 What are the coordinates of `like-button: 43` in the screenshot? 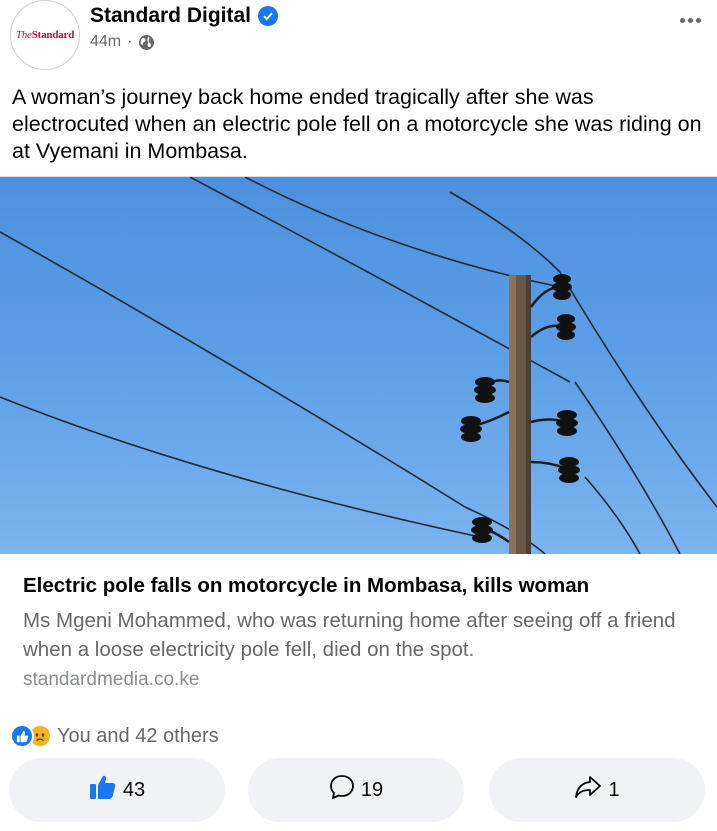 It's located at (117, 790).